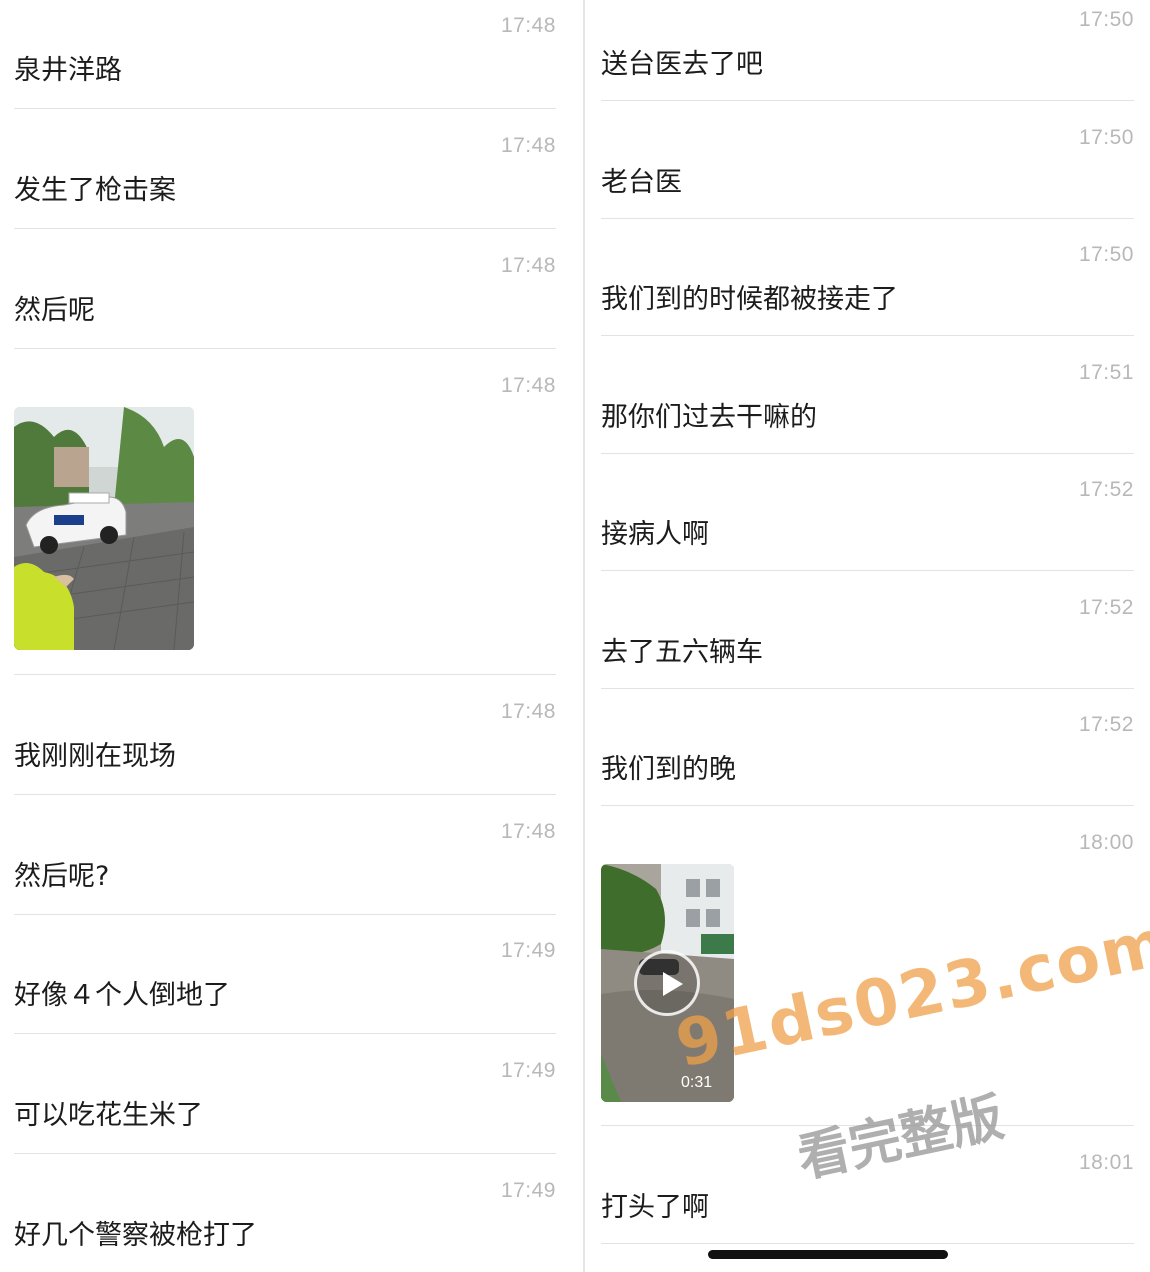 The image size is (1150, 1272). I want to click on message-text: 接病人啊, so click(655, 534).